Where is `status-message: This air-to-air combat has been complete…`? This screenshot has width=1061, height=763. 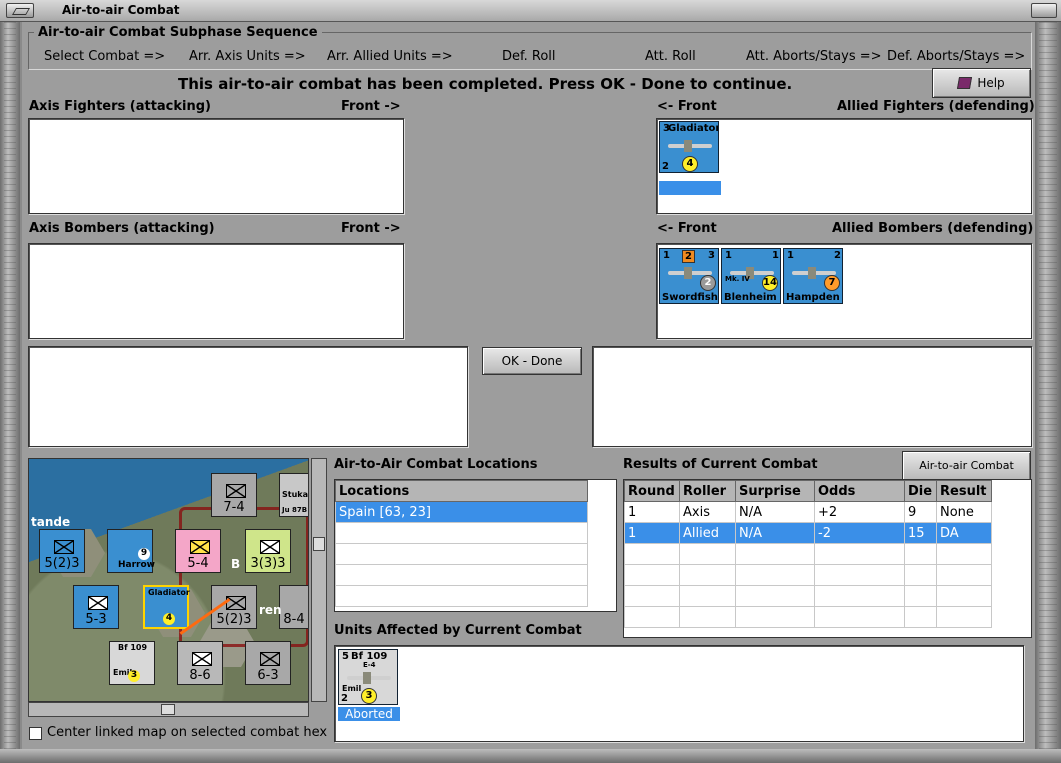 status-message: This air-to-air combat has been complete… is located at coordinates (485, 84).